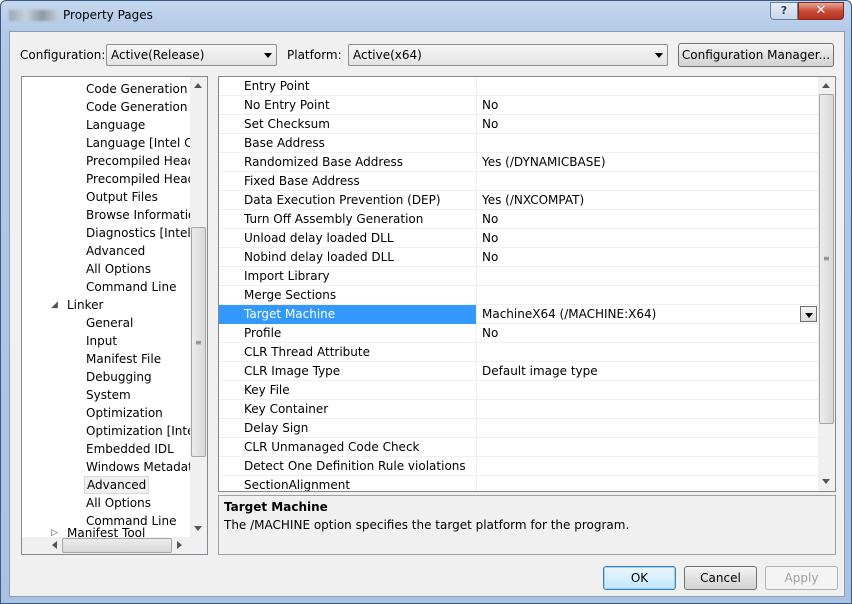 This screenshot has height=604, width=852. What do you see at coordinates (85, 305) in the screenshot?
I see `tree-node-linker: Linker` at bounding box center [85, 305].